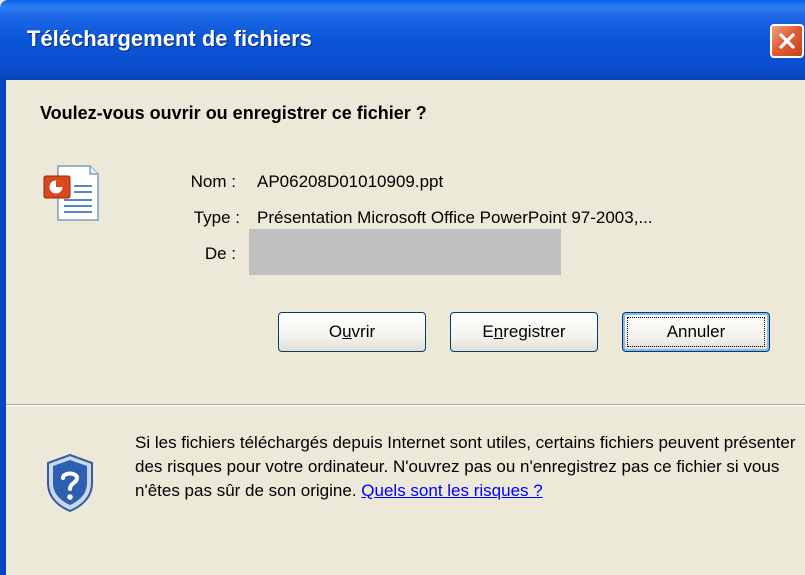  Describe the element at coordinates (70, 483) in the screenshot. I see `security-shield-icon` at that location.